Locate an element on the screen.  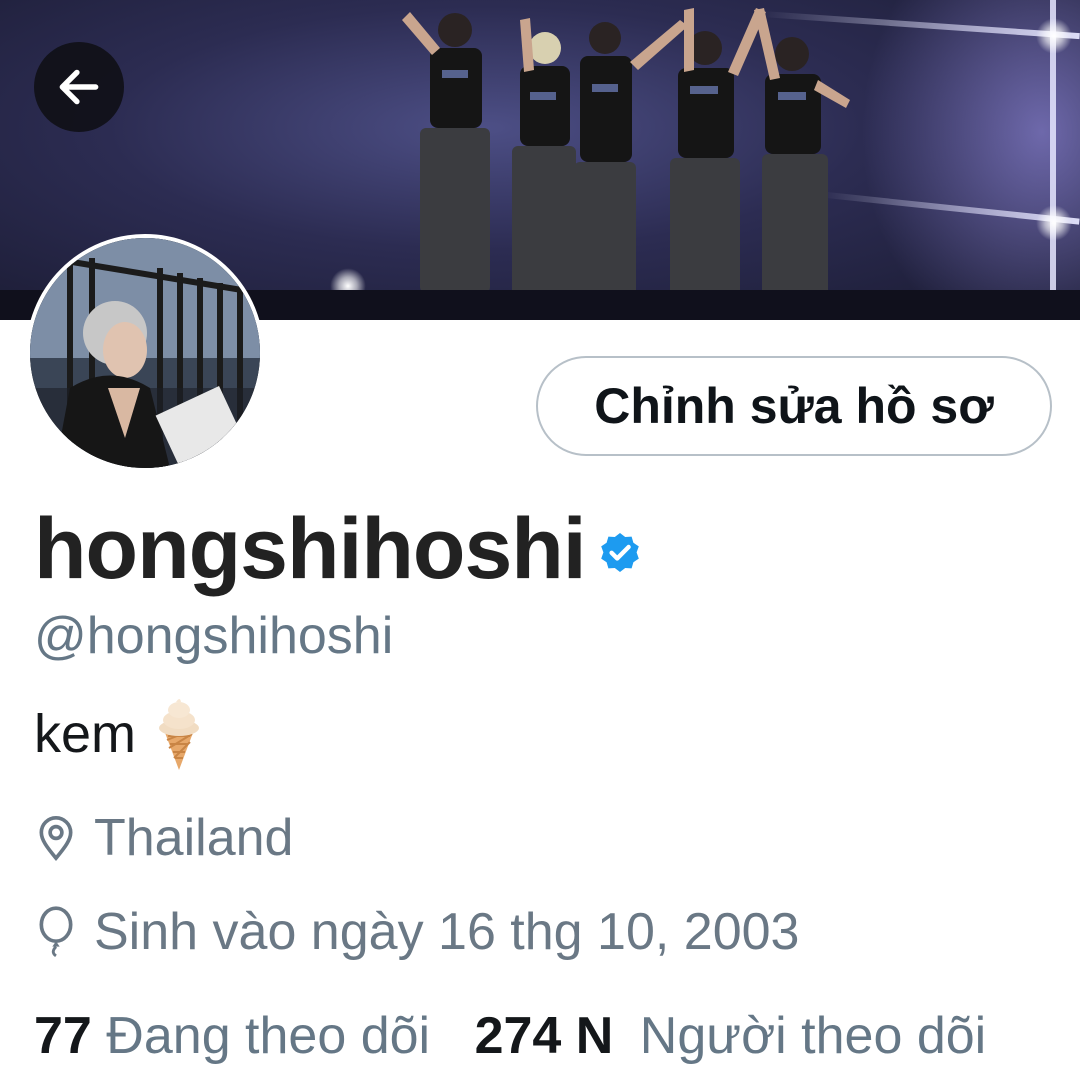
ice-cream-icon is located at coordinates (179, 734).